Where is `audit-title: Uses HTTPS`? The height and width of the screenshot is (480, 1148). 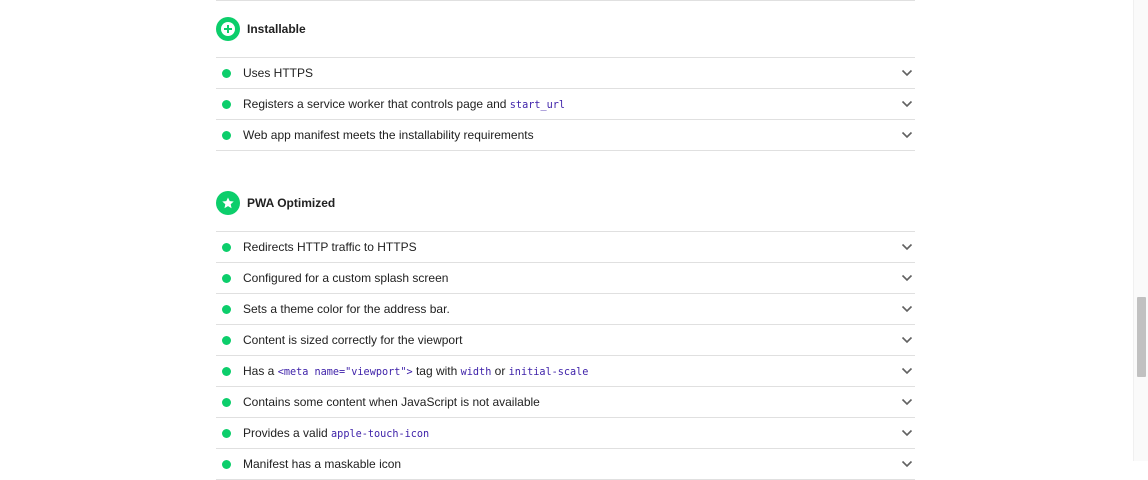 audit-title: Uses HTTPS is located at coordinates (571, 73).